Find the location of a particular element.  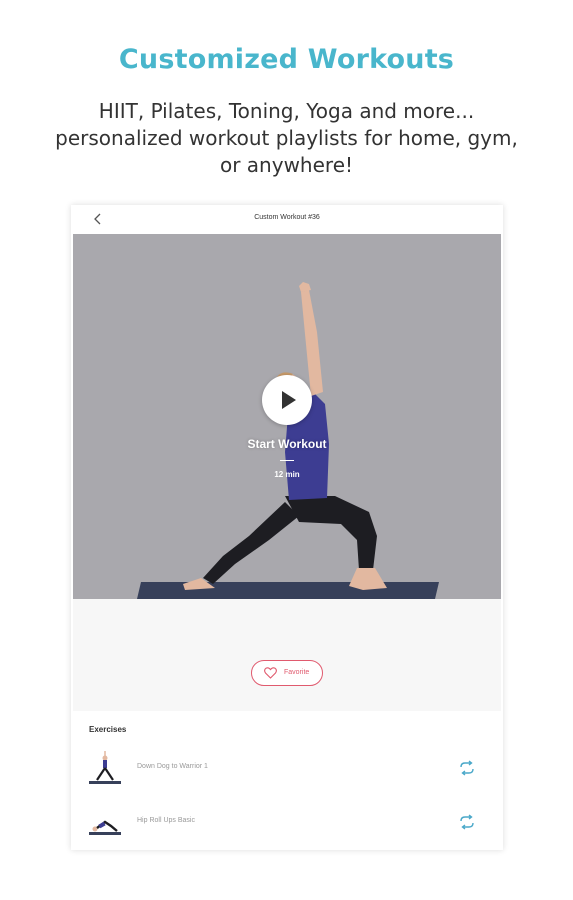

top-bar: Custom Workout #36 is located at coordinates (287, 219).